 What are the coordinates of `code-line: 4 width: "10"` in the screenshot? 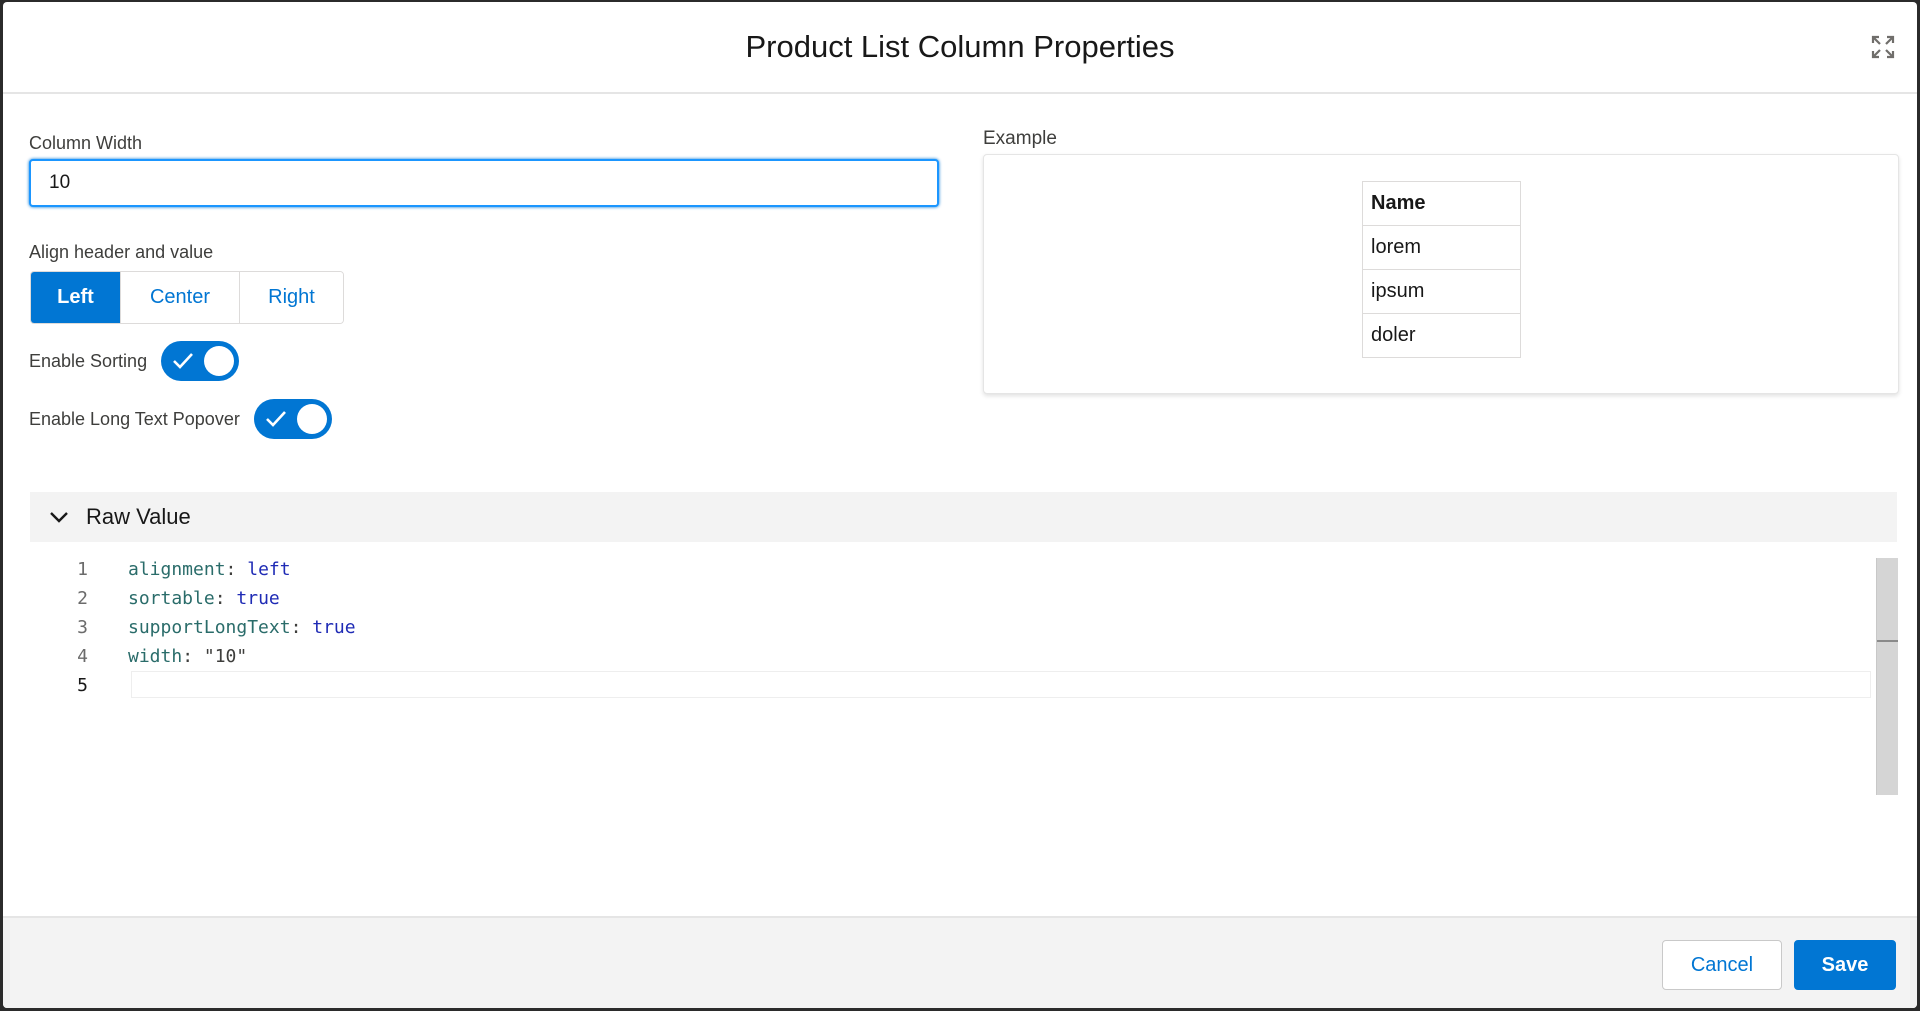 It's located at (950, 656).